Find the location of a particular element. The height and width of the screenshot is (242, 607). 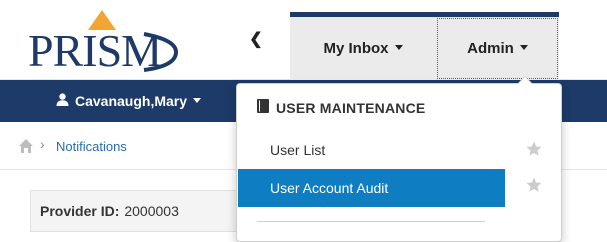

home-icon is located at coordinates (26, 146).